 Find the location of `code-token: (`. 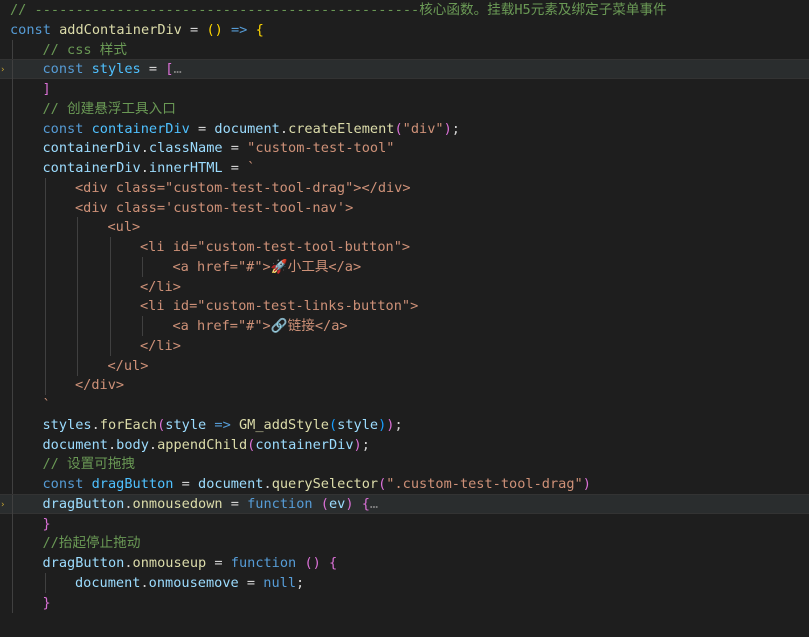

code-token: ( is located at coordinates (398, 128).